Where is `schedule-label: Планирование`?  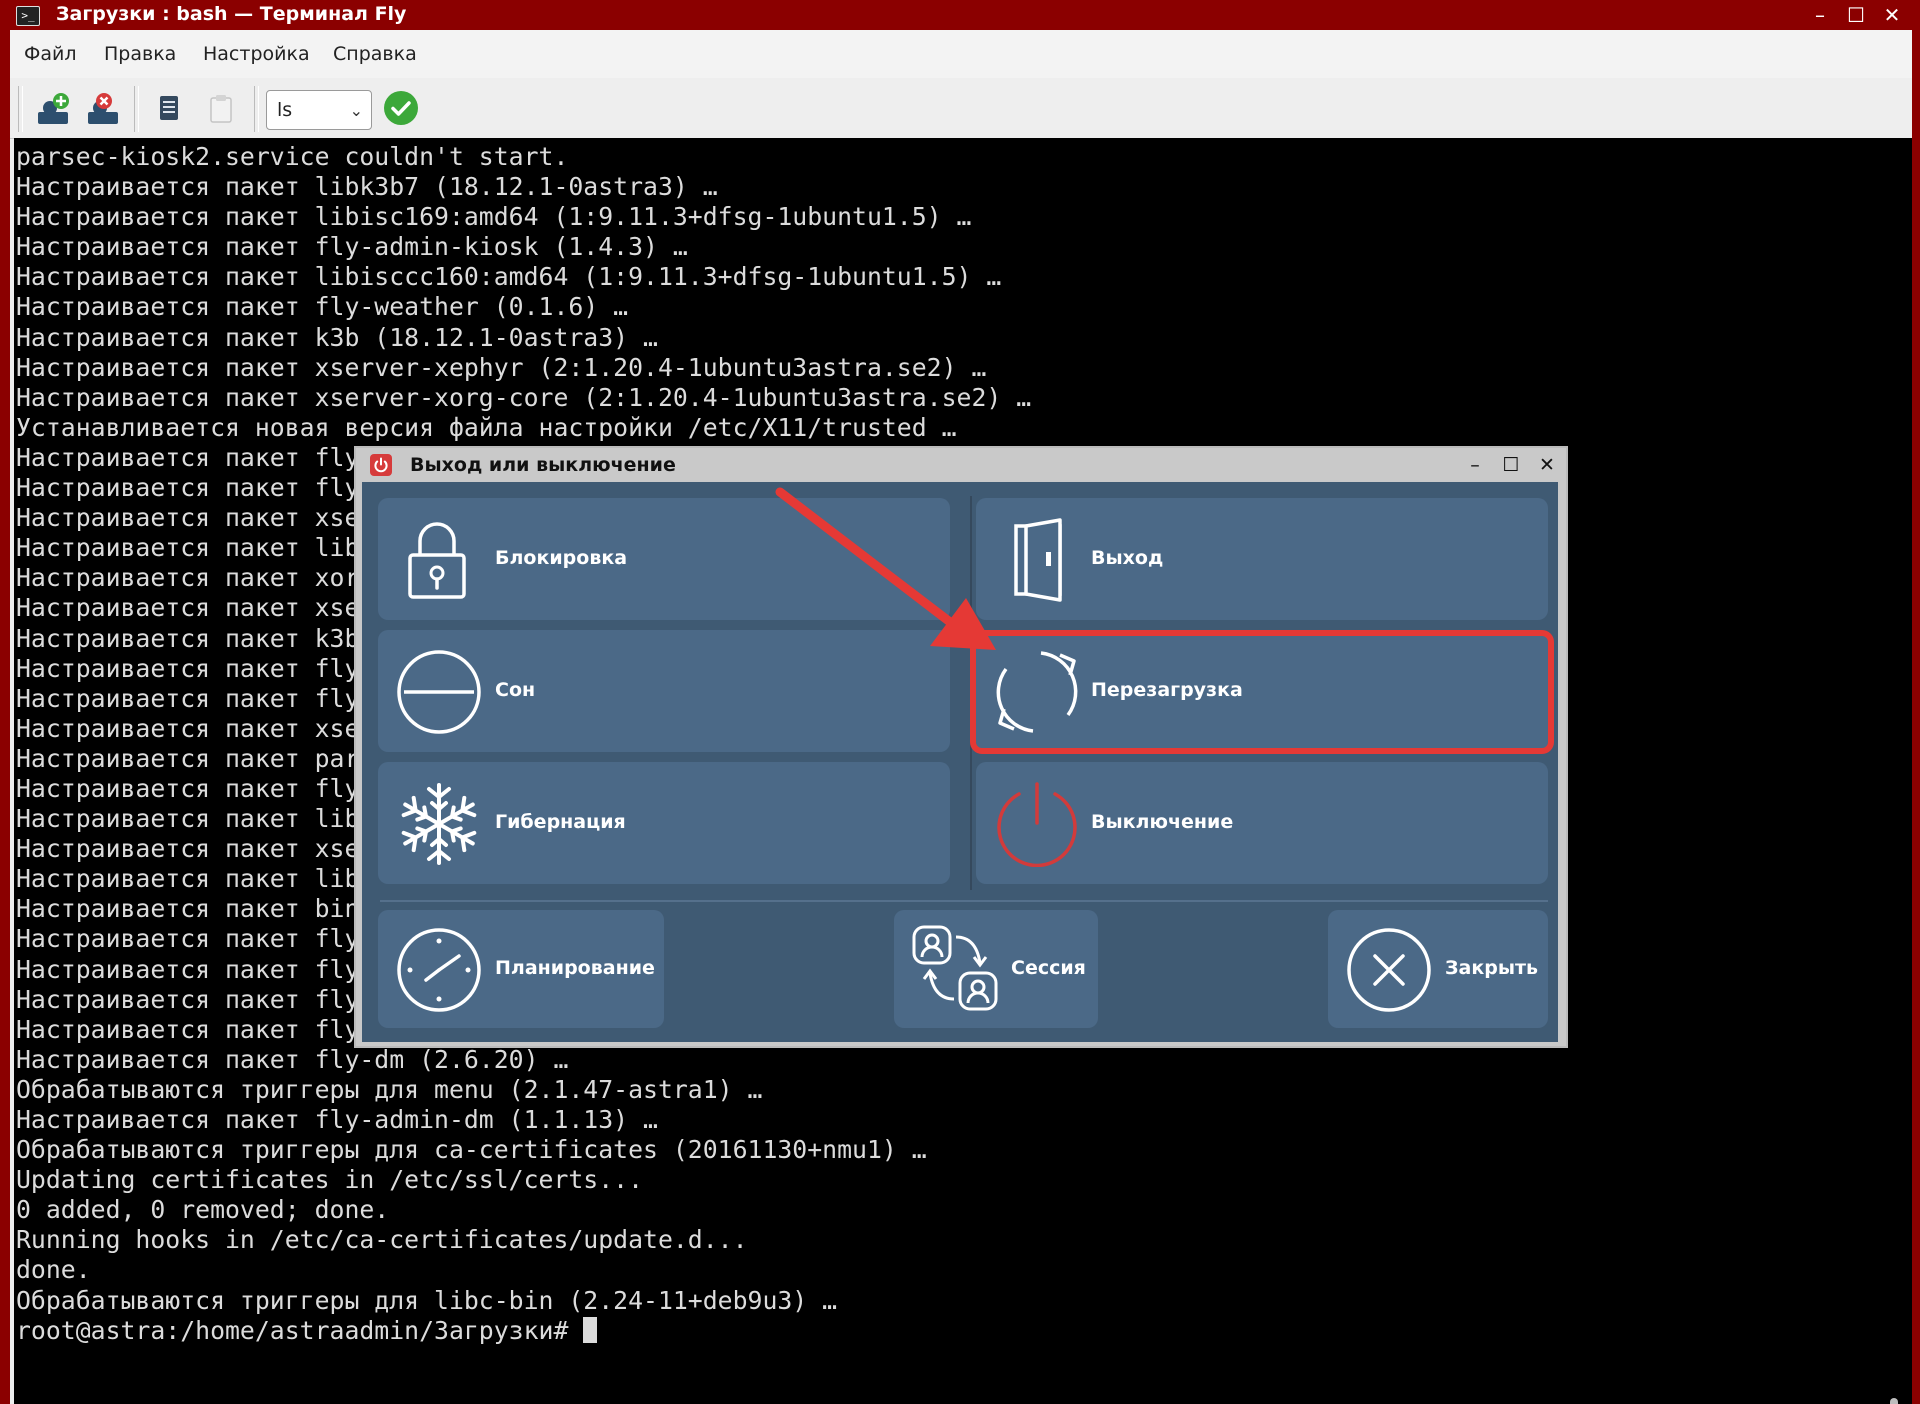 schedule-label: Планирование is located at coordinates (575, 968).